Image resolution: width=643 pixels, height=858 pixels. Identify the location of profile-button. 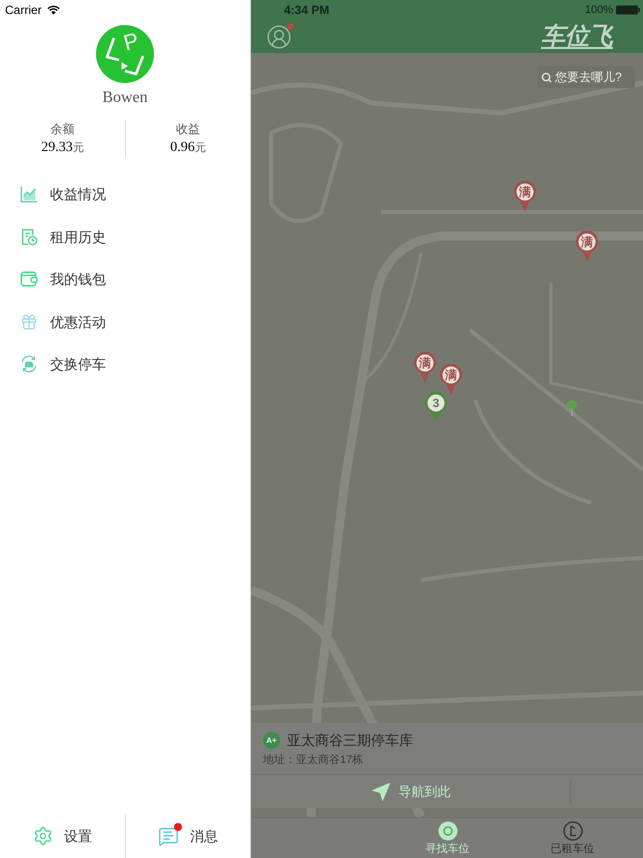
(279, 37).